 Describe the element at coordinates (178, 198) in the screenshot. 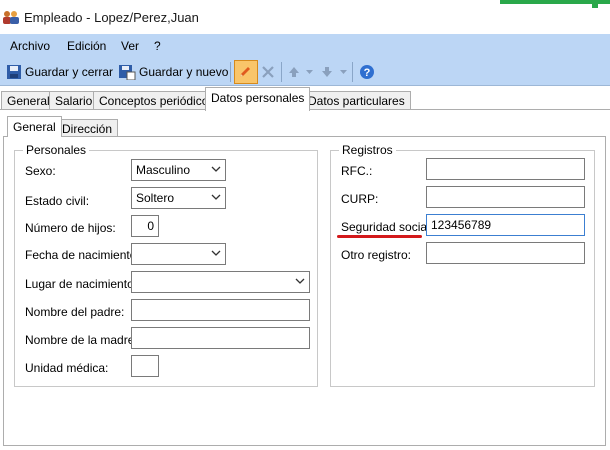

I see `estado-civil-select: Soltero` at that location.